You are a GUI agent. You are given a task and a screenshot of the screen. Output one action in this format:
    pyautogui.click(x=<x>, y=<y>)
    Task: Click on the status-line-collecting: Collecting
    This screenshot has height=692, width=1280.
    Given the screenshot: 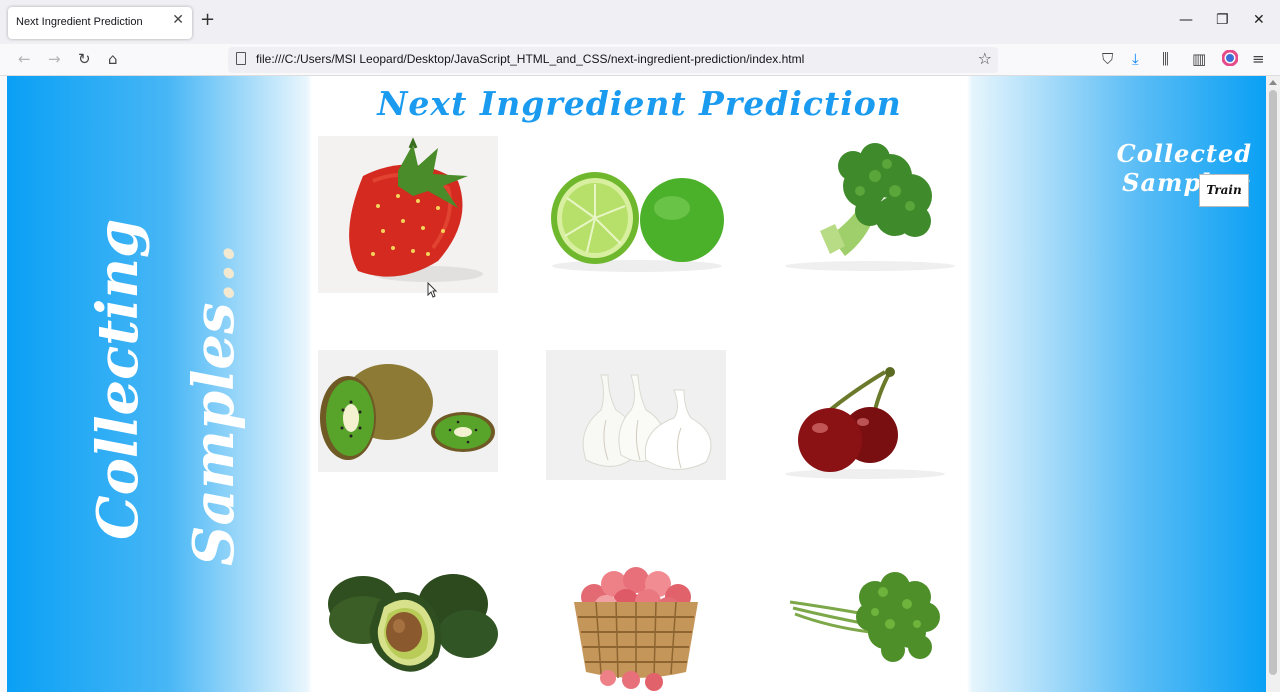 What is the action you would take?
    pyautogui.click(x=118, y=379)
    